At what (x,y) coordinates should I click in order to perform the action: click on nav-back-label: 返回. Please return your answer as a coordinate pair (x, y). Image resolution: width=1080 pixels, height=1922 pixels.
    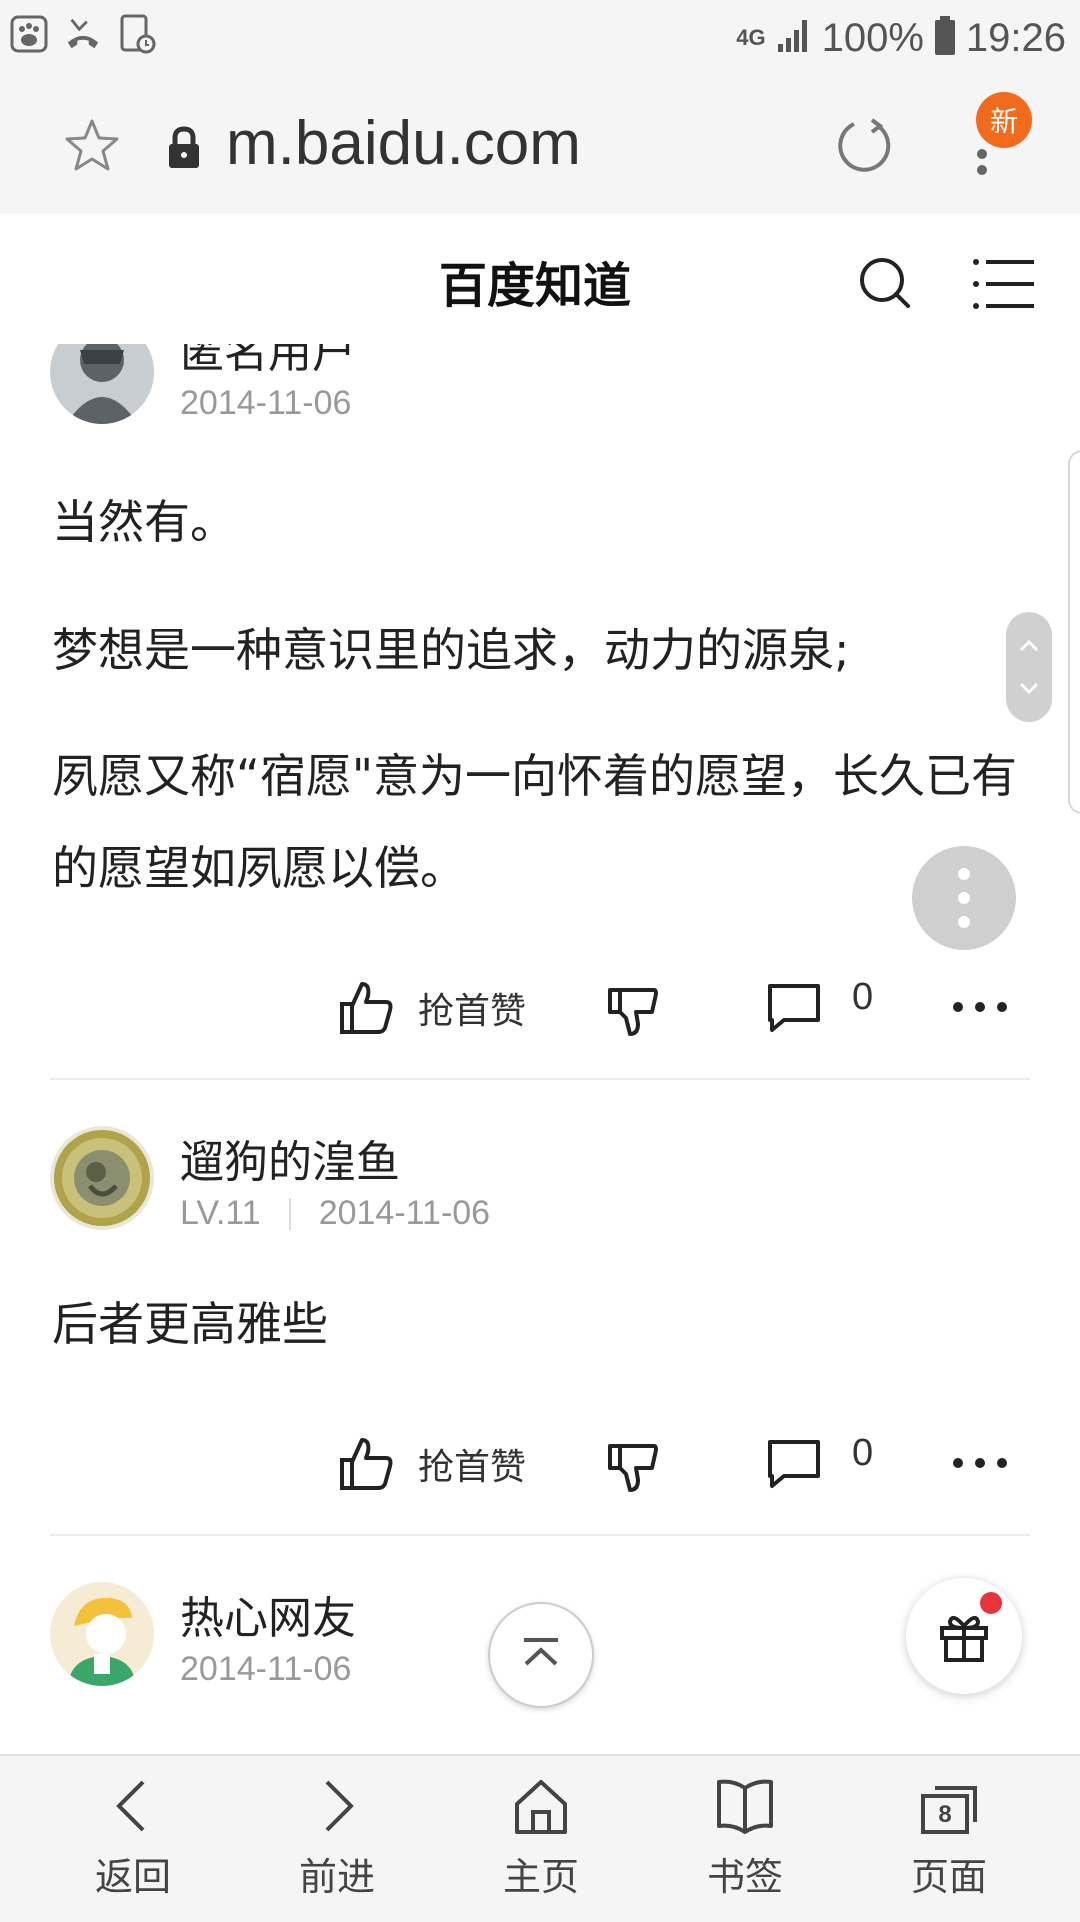
    Looking at the image, I should click on (132, 1877).